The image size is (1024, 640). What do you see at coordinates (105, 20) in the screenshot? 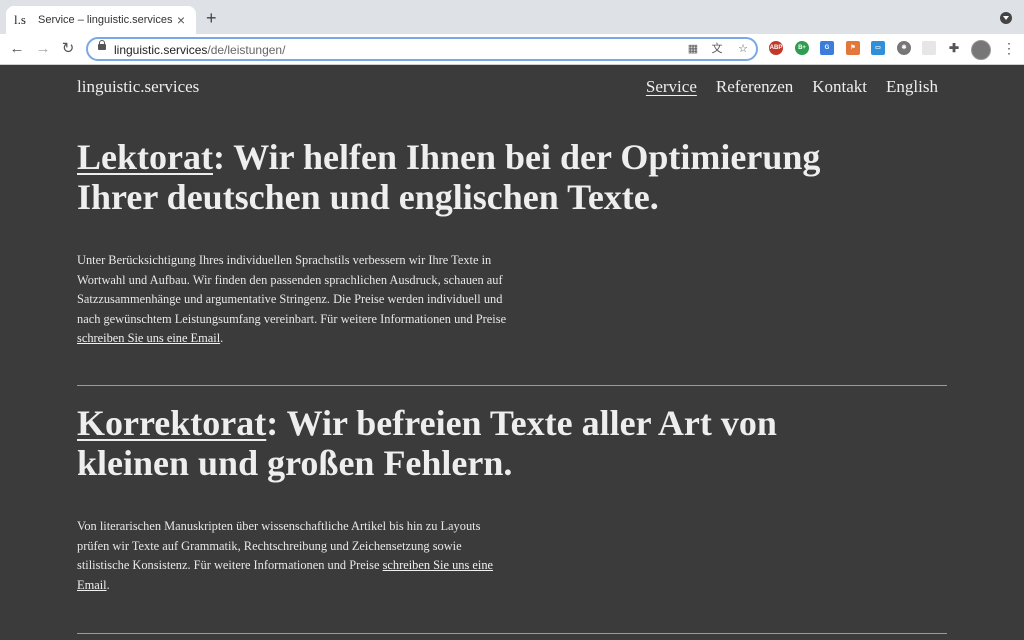
I see `tab-title: Service – linguistic.services` at bounding box center [105, 20].